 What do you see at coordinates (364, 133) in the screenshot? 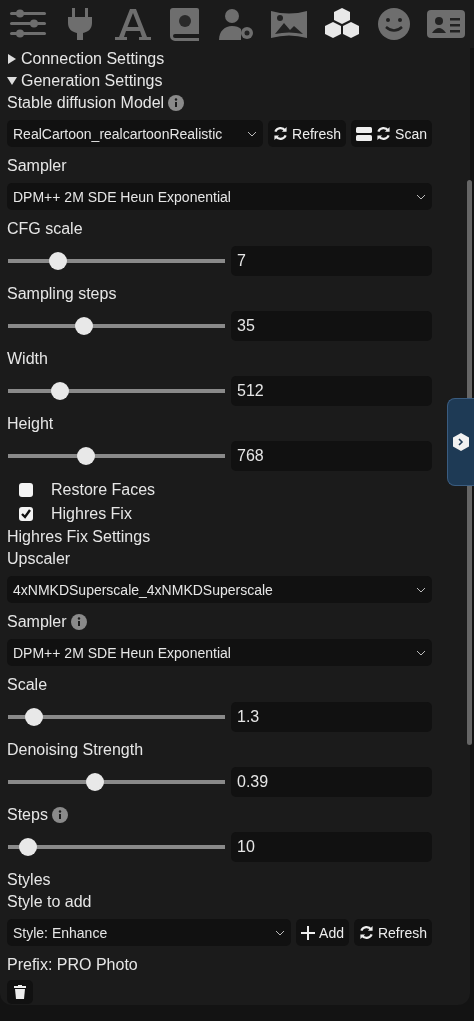
I see `server-icon` at bounding box center [364, 133].